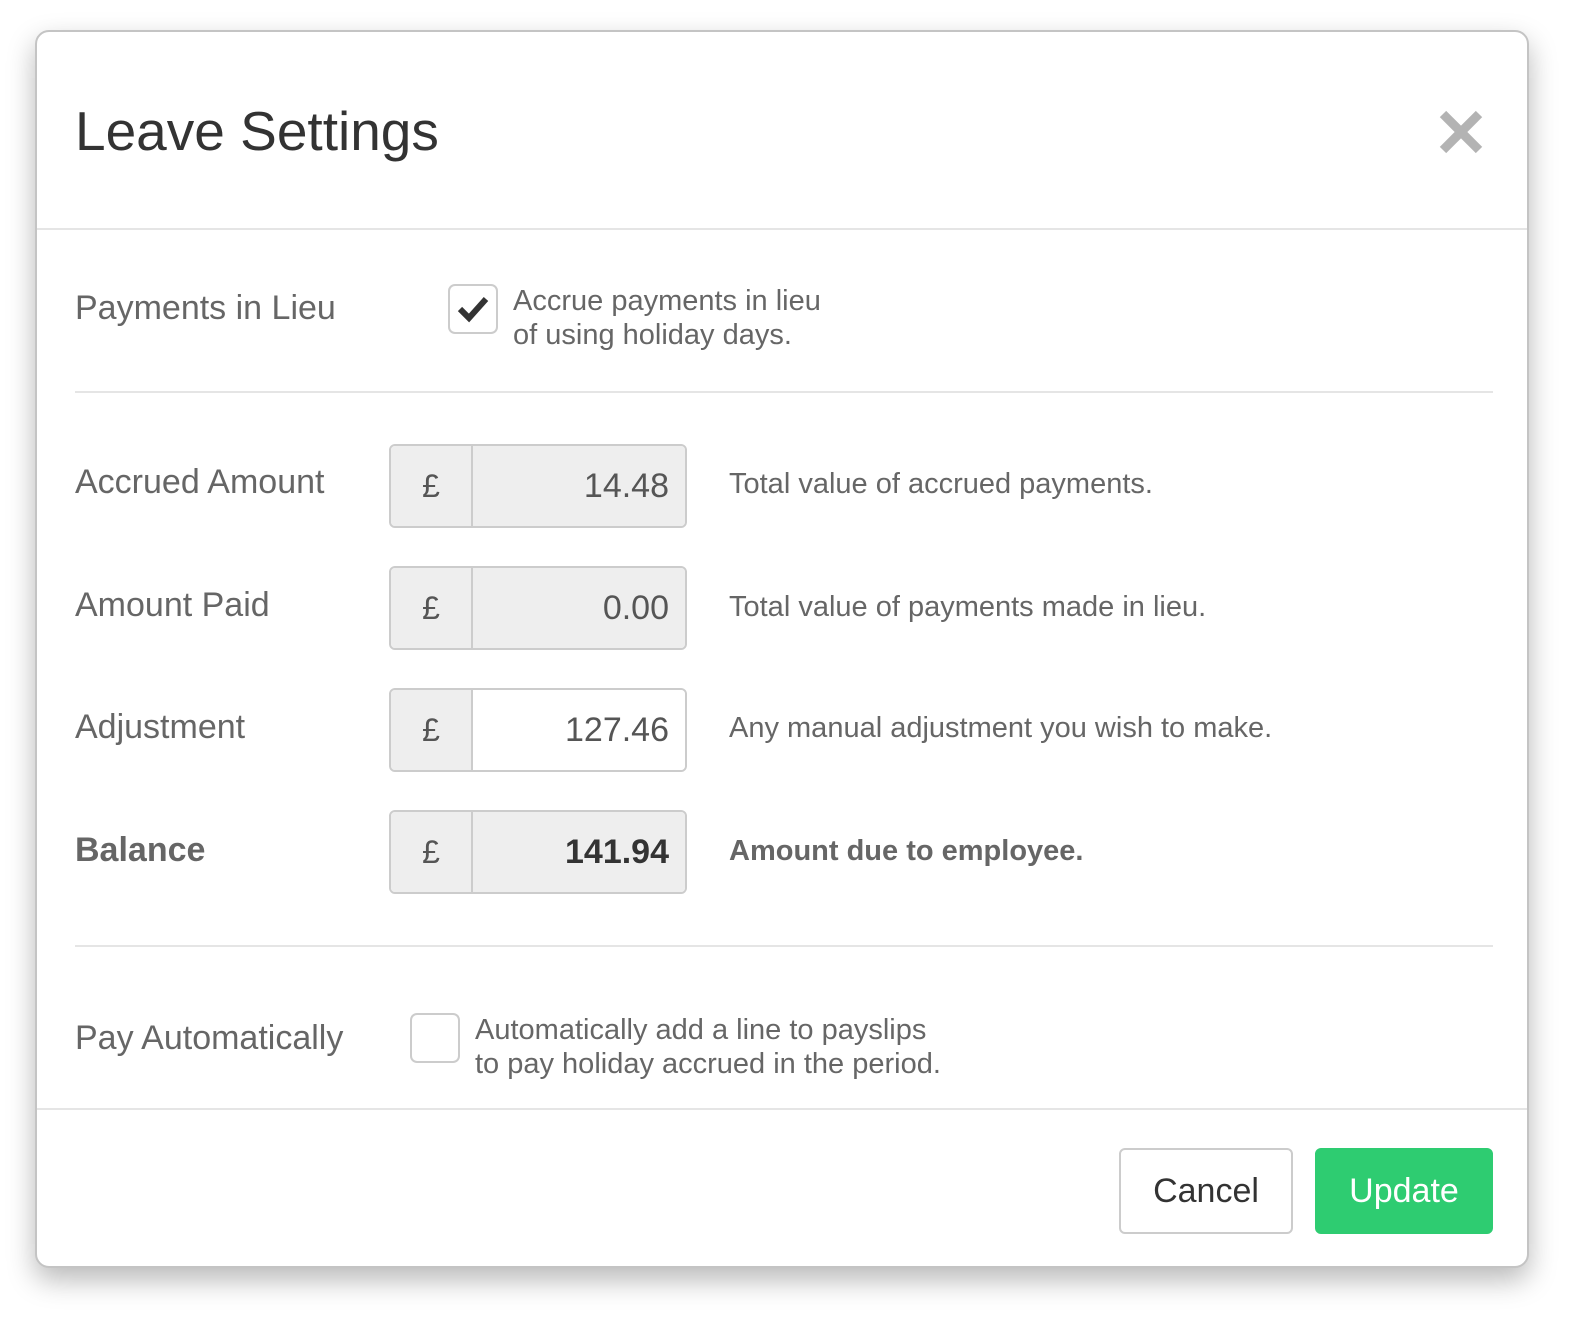 This screenshot has height=1331, width=1570. What do you see at coordinates (1461, 132) in the screenshot?
I see `close-icon` at bounding box center [1461, 132].